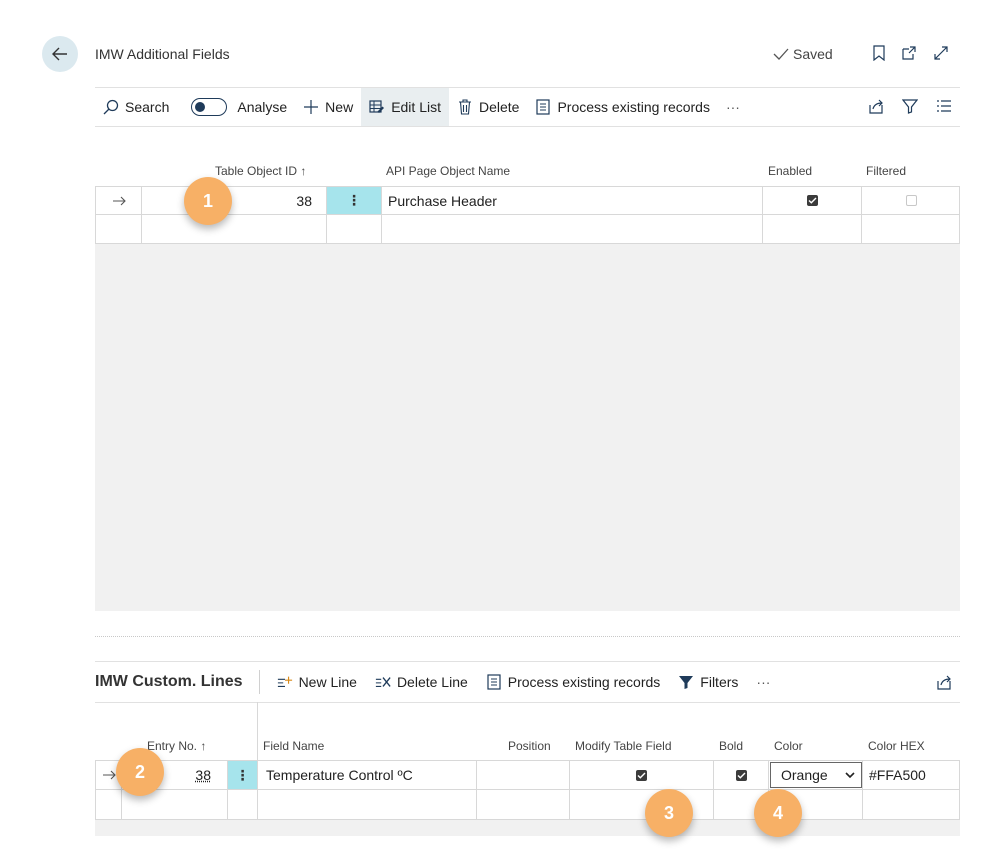 The image size is (999, 858). I want to click on filters-label: Filters, so click(719, 682).